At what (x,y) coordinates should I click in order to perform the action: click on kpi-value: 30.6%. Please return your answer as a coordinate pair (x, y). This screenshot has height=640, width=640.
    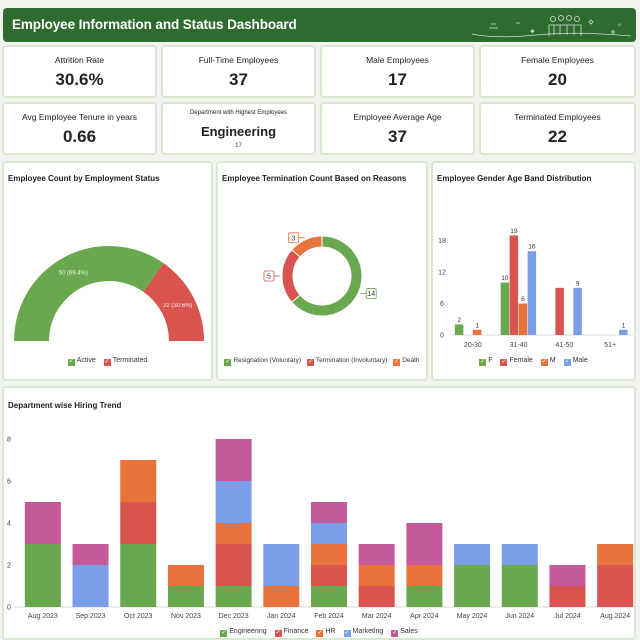
    Looking at the image, I should click on (79, 79).